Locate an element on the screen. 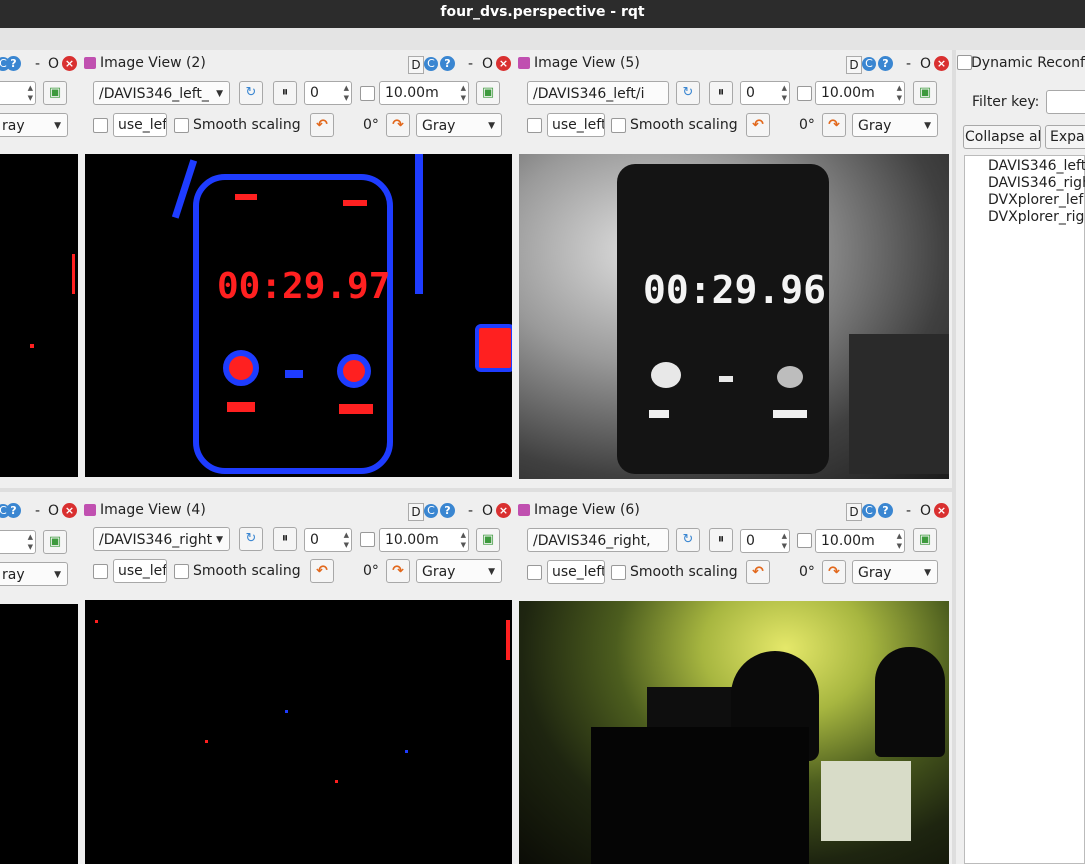 This screenshot has width=1085, height=864. tree-node-item: DAVIS346_left is located at coordinates (1036, 166).